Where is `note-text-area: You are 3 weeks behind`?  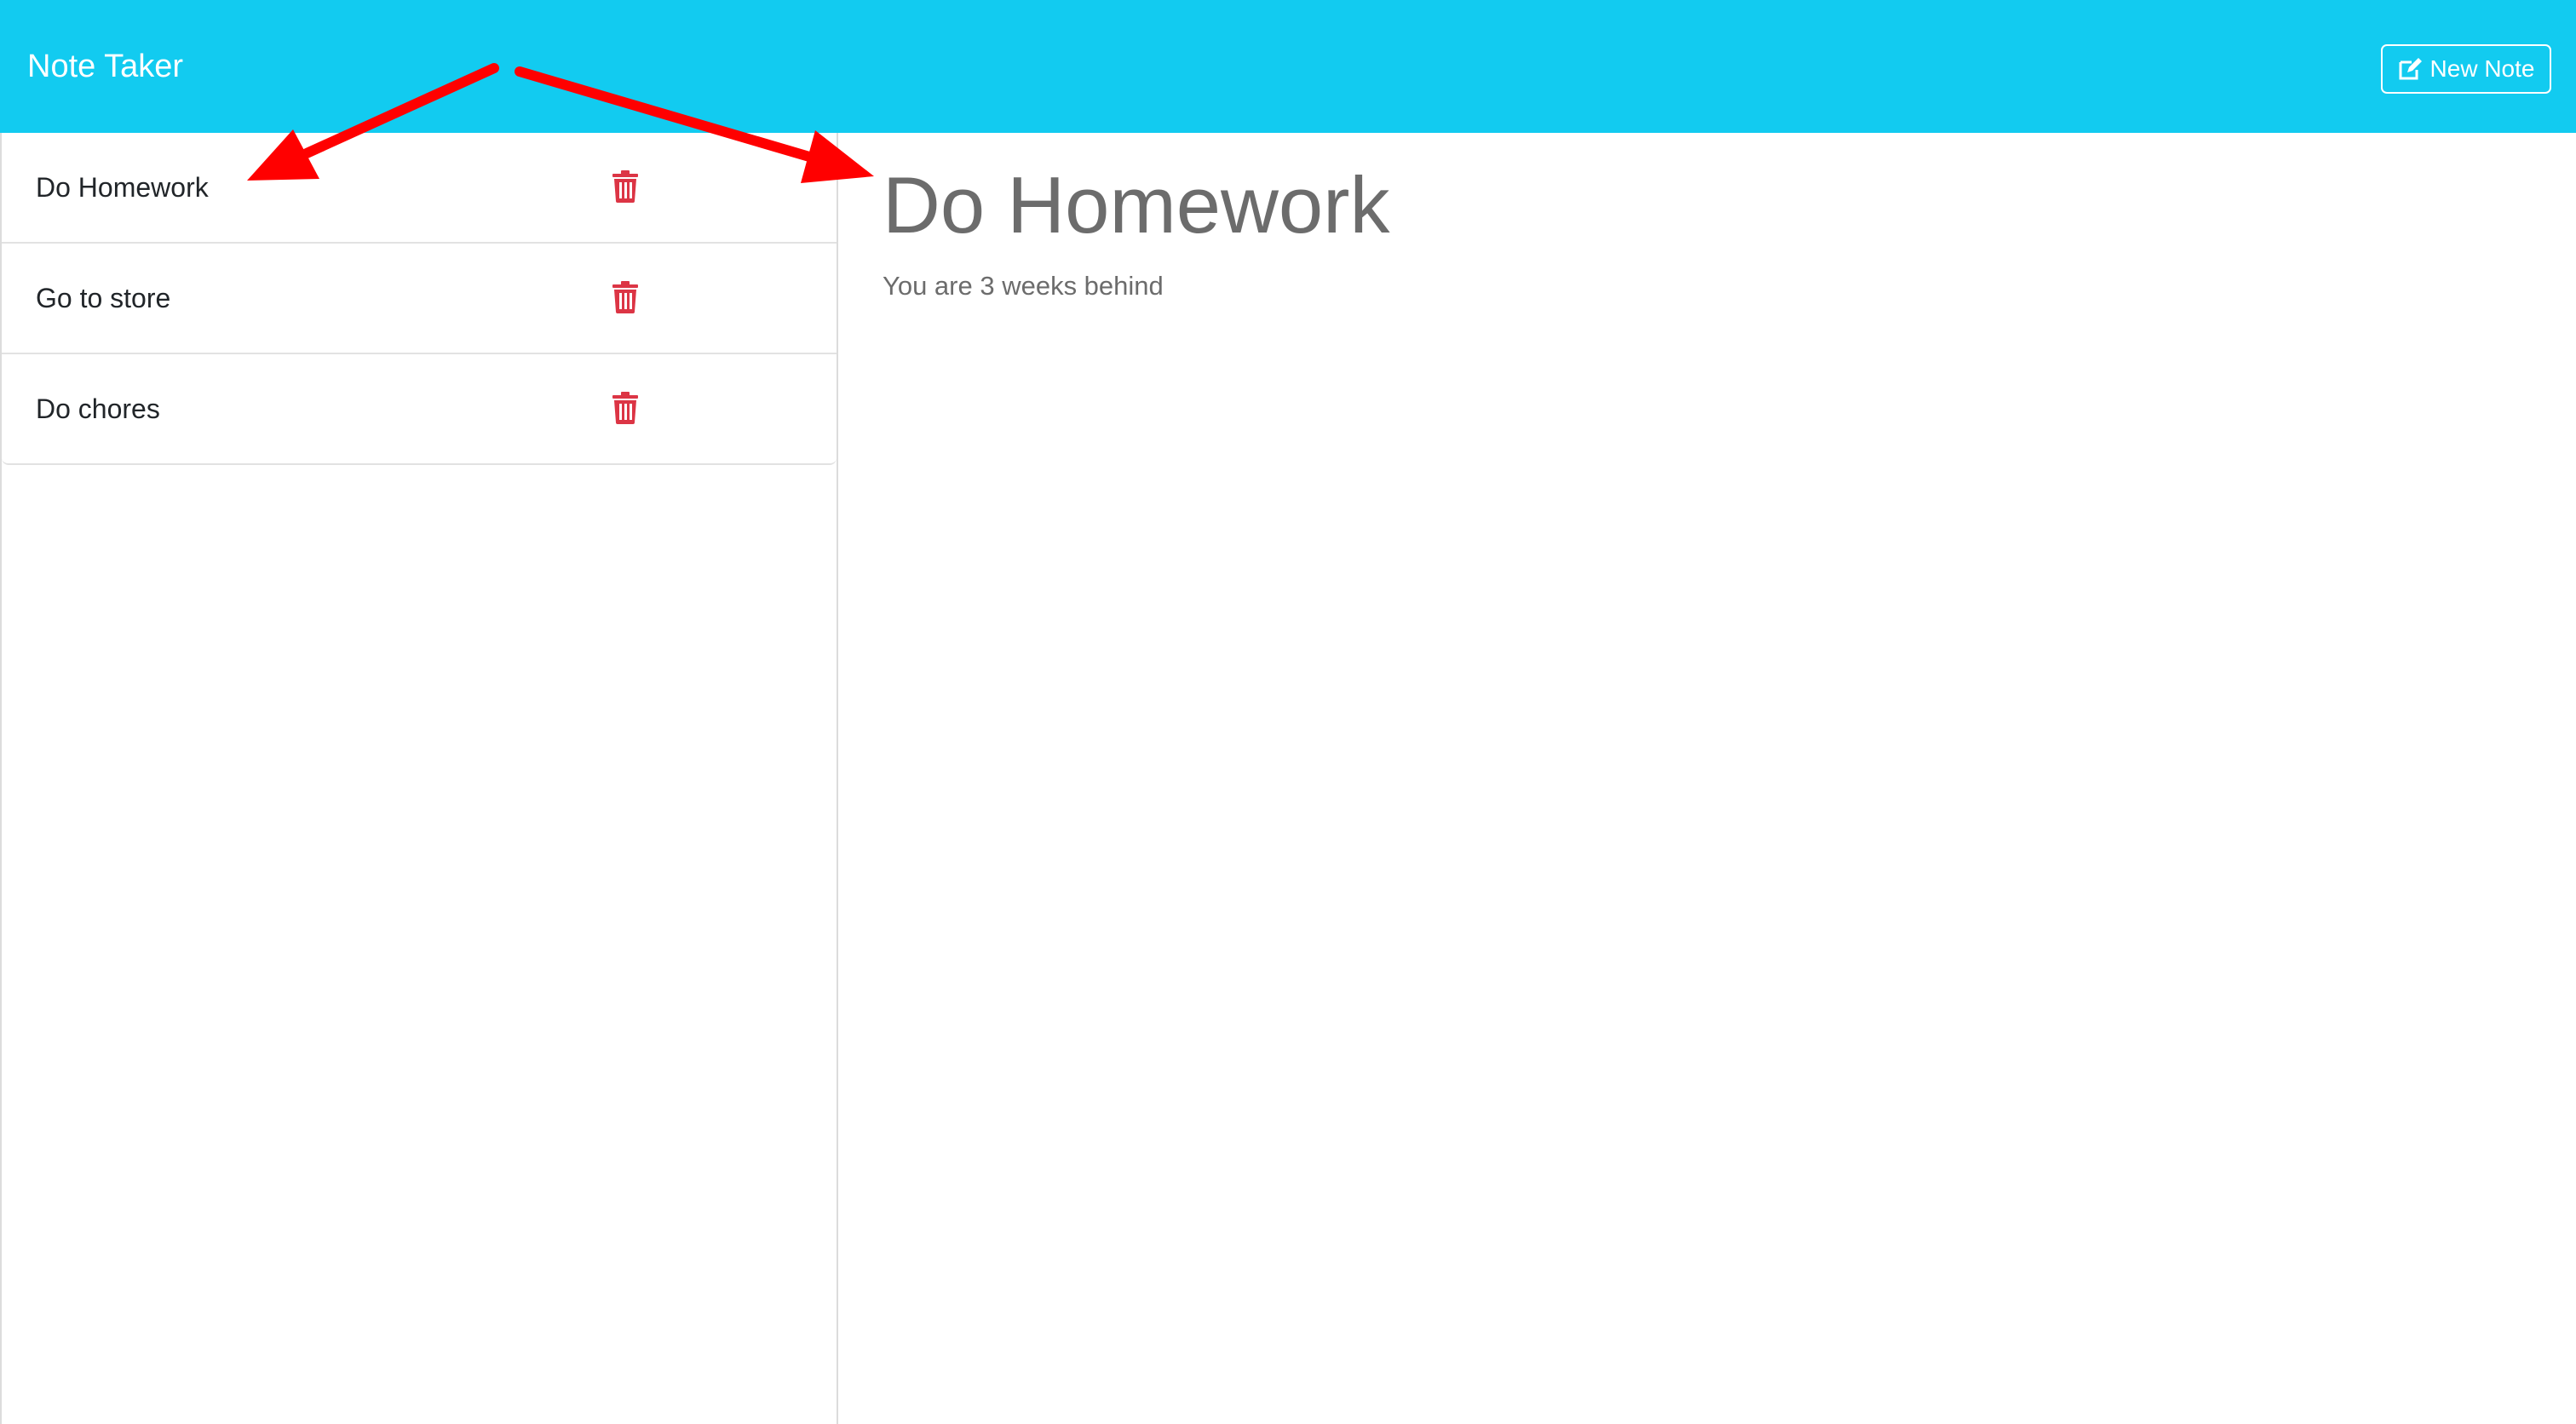 note-text-area: You are 3 weeks behind is located at coordinates (1023, 286).